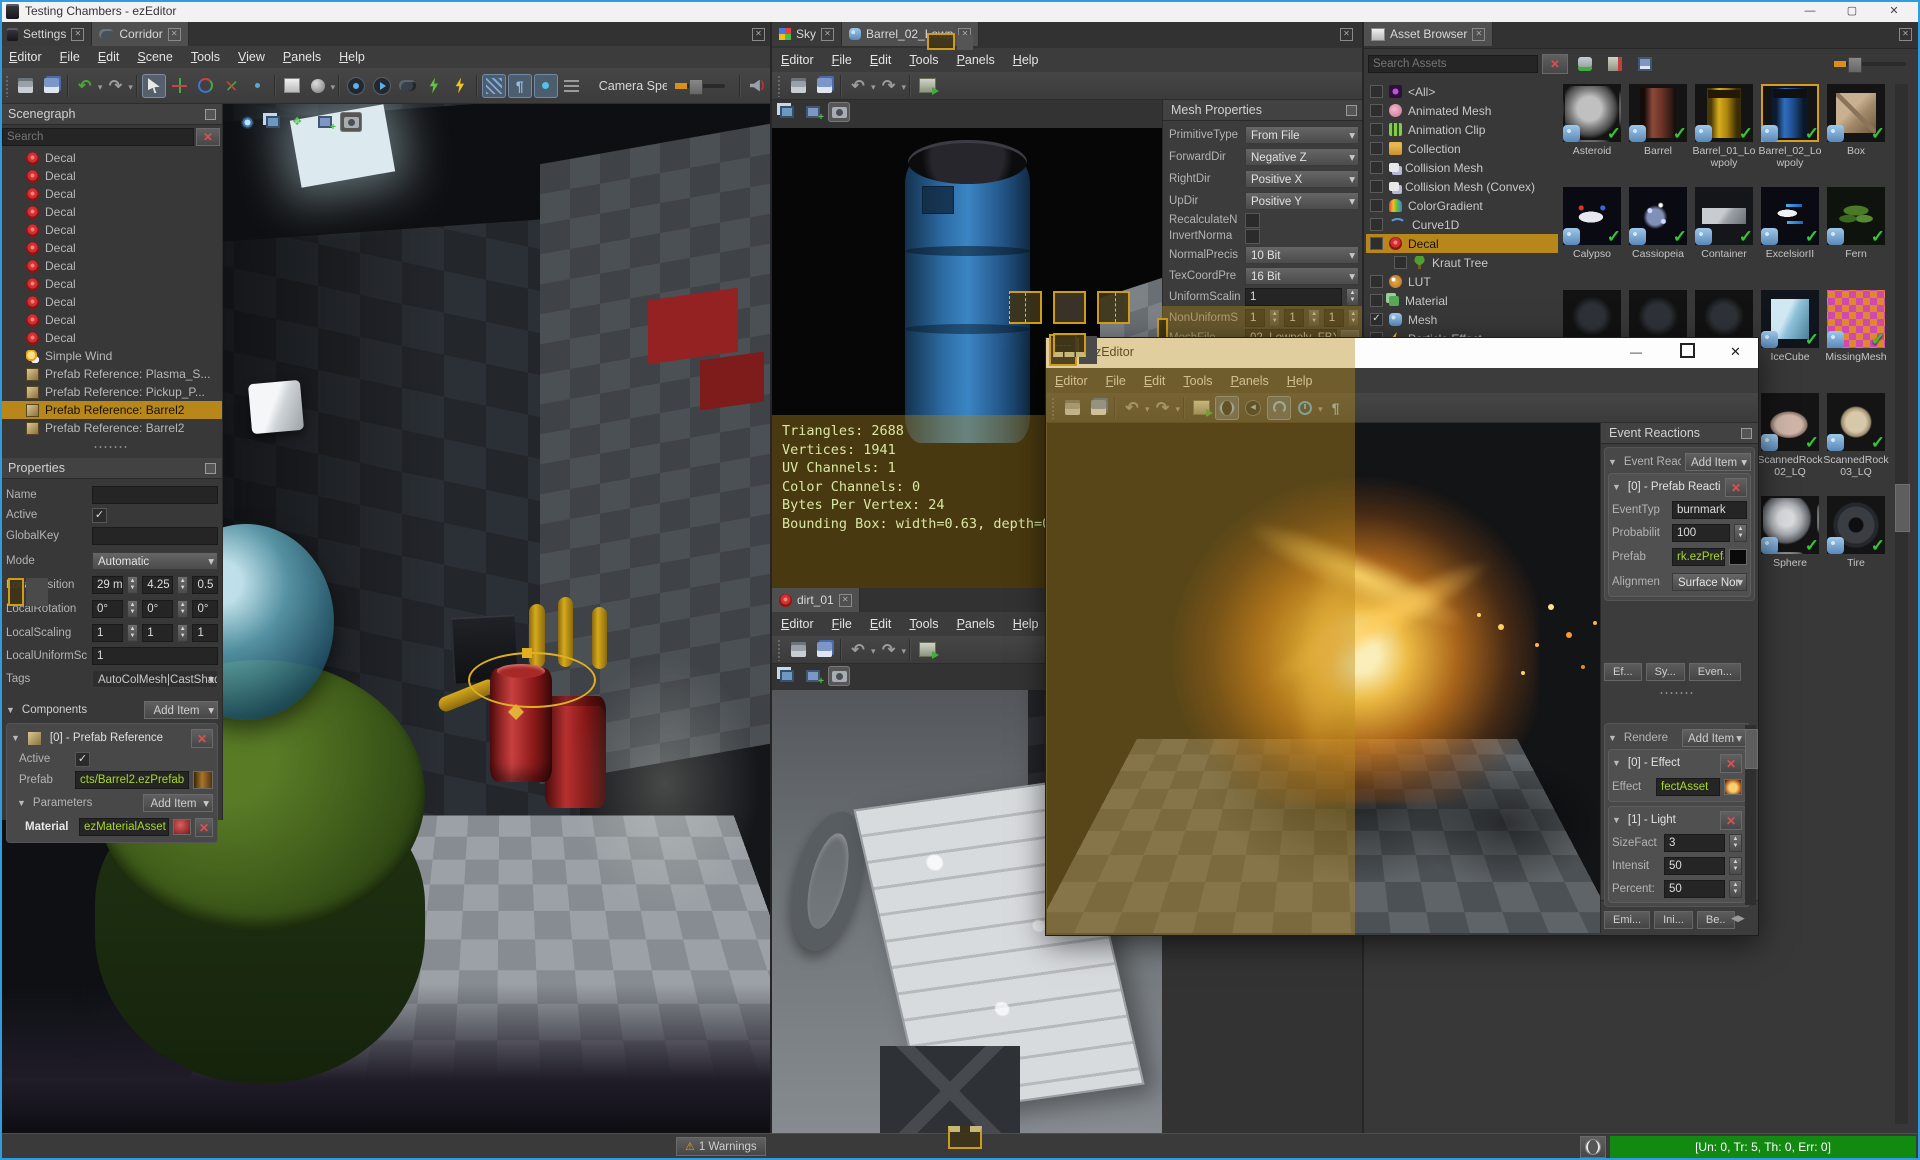  What do you see at coordinates (1790, 547) in the screenshot?
I see `asset-item: Sphere` at bounding box center [1790, 547].